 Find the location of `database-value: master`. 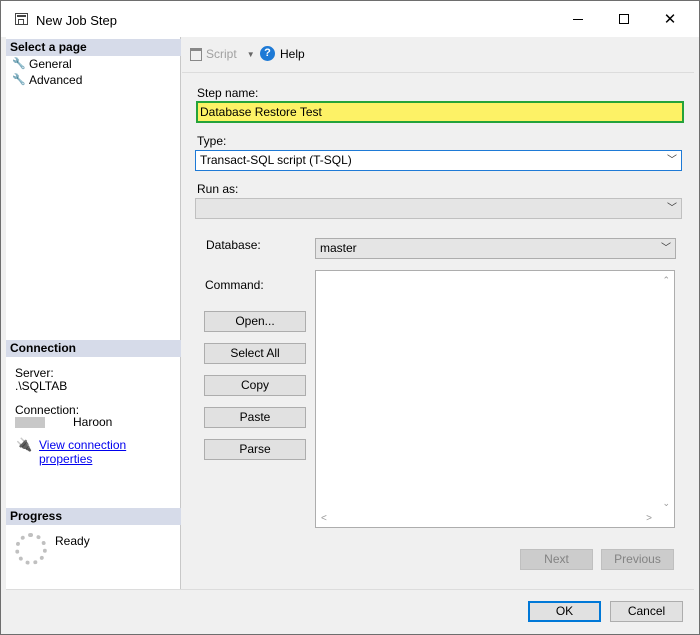

database-value: master is located at coordinates (338, 248).